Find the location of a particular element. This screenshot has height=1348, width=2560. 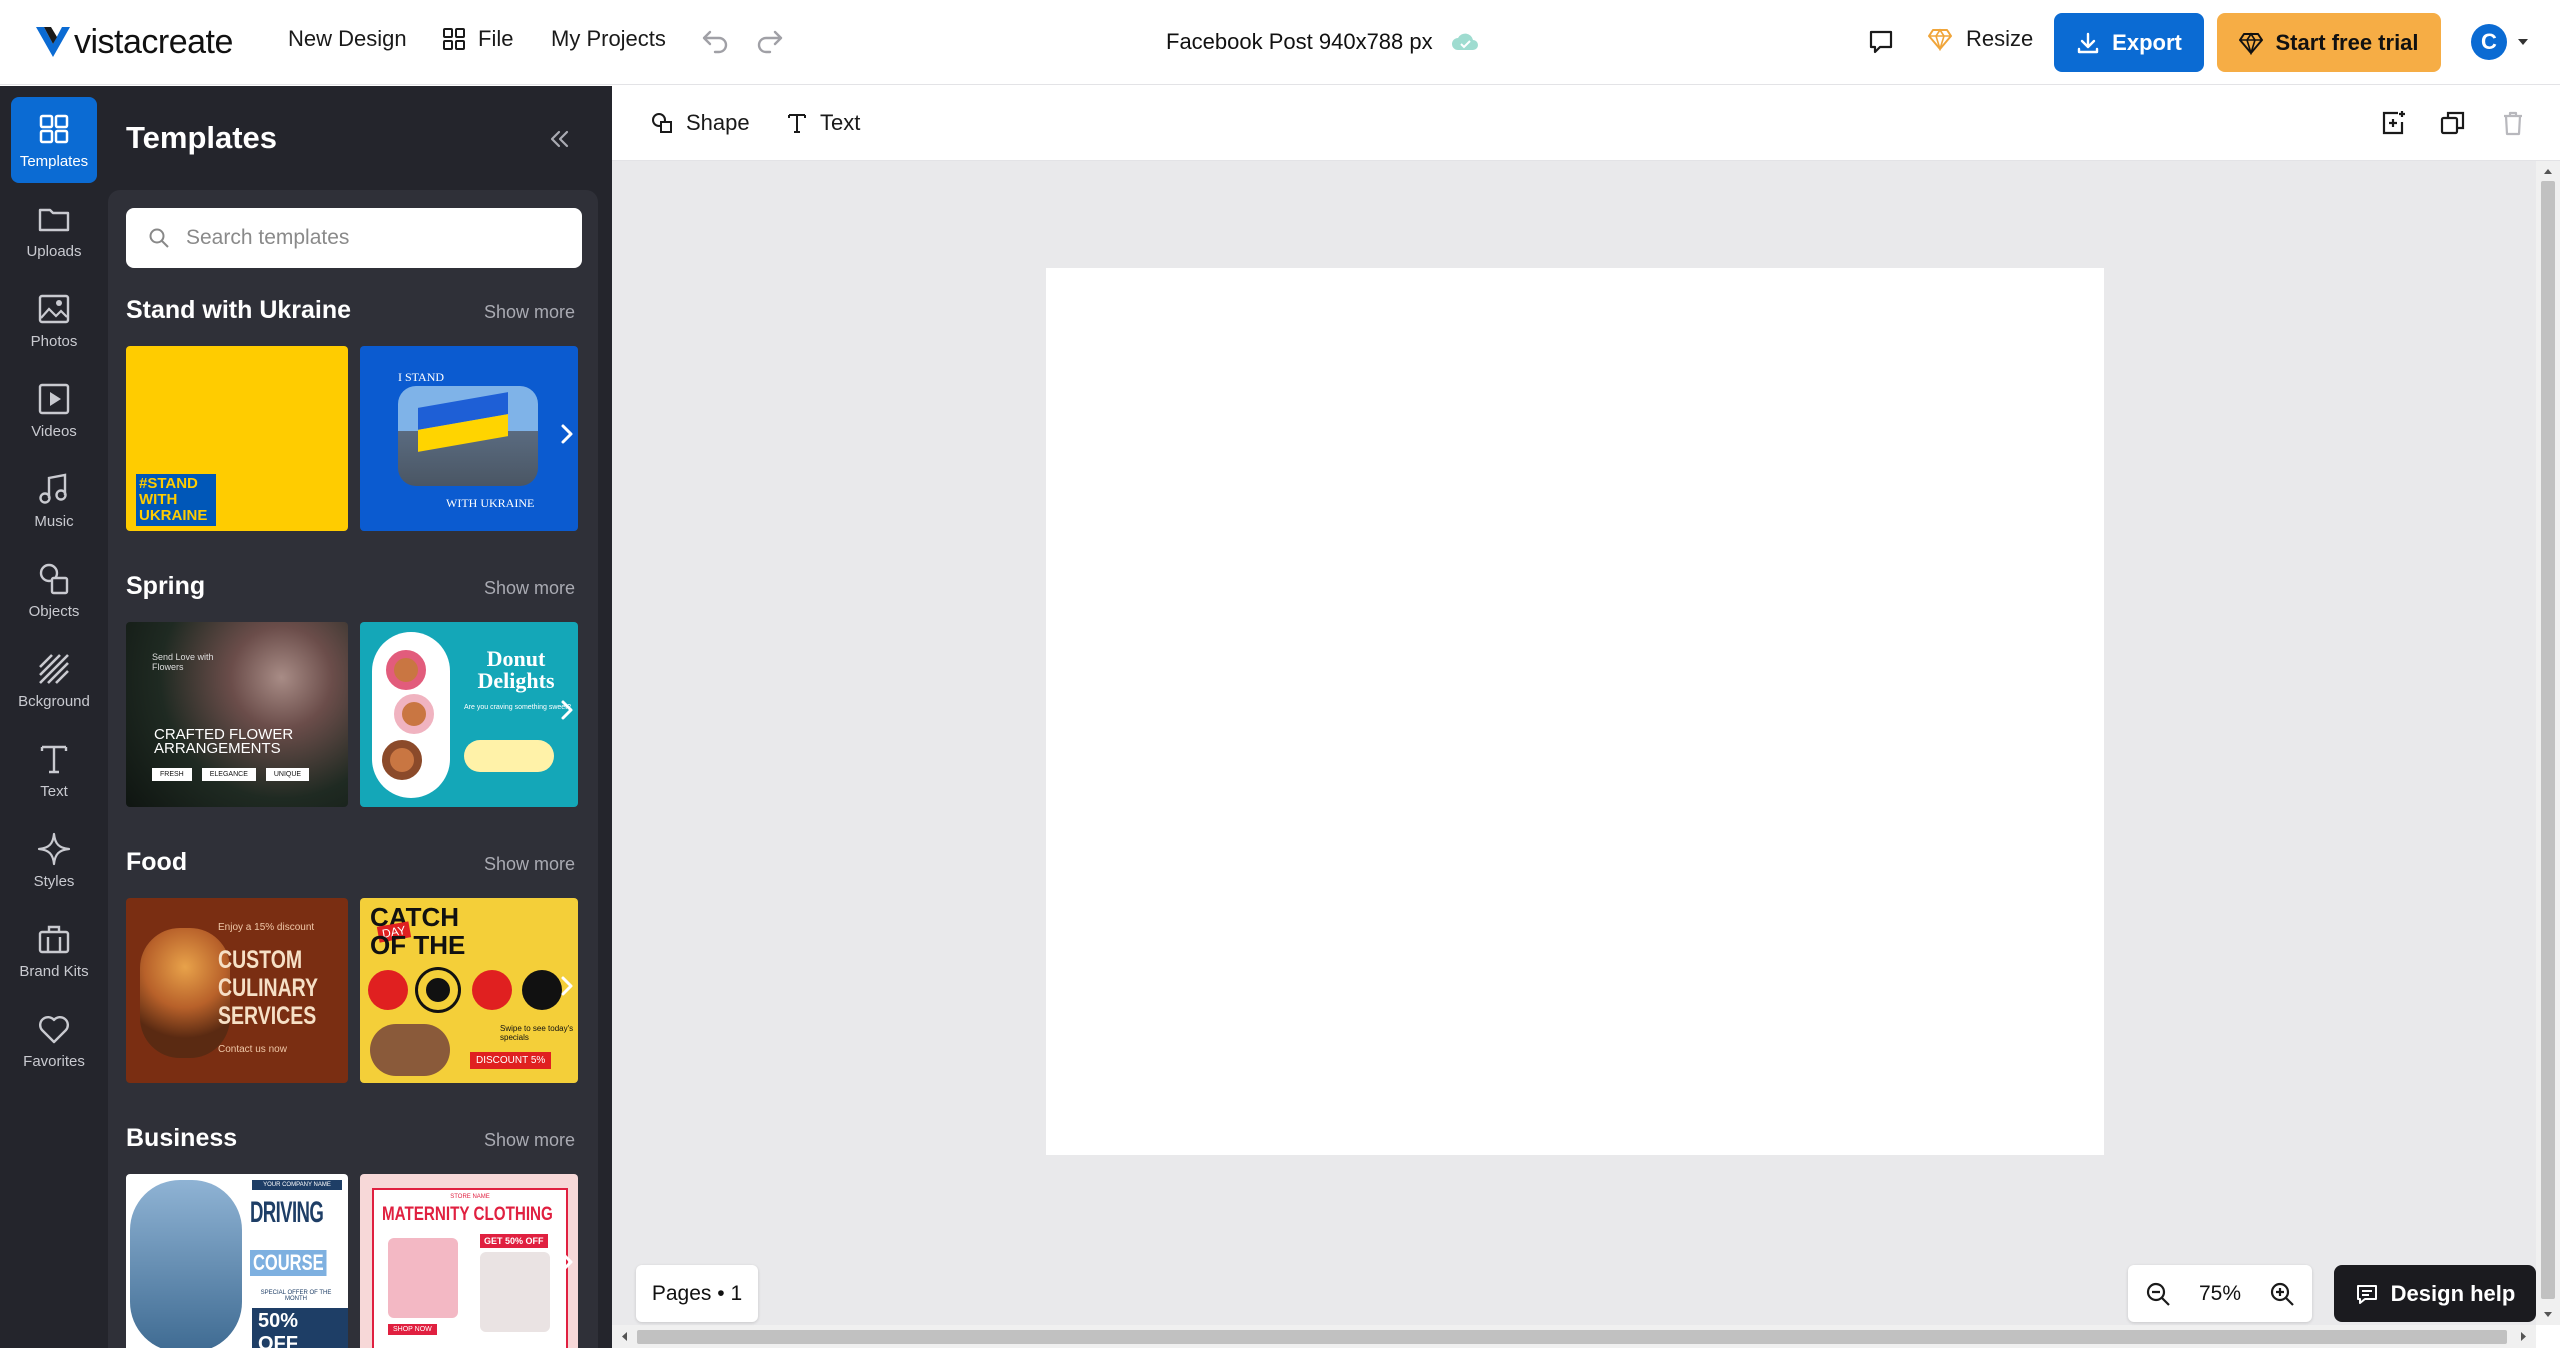

template-text: Contact us now is located at coordinates (252, 1049).